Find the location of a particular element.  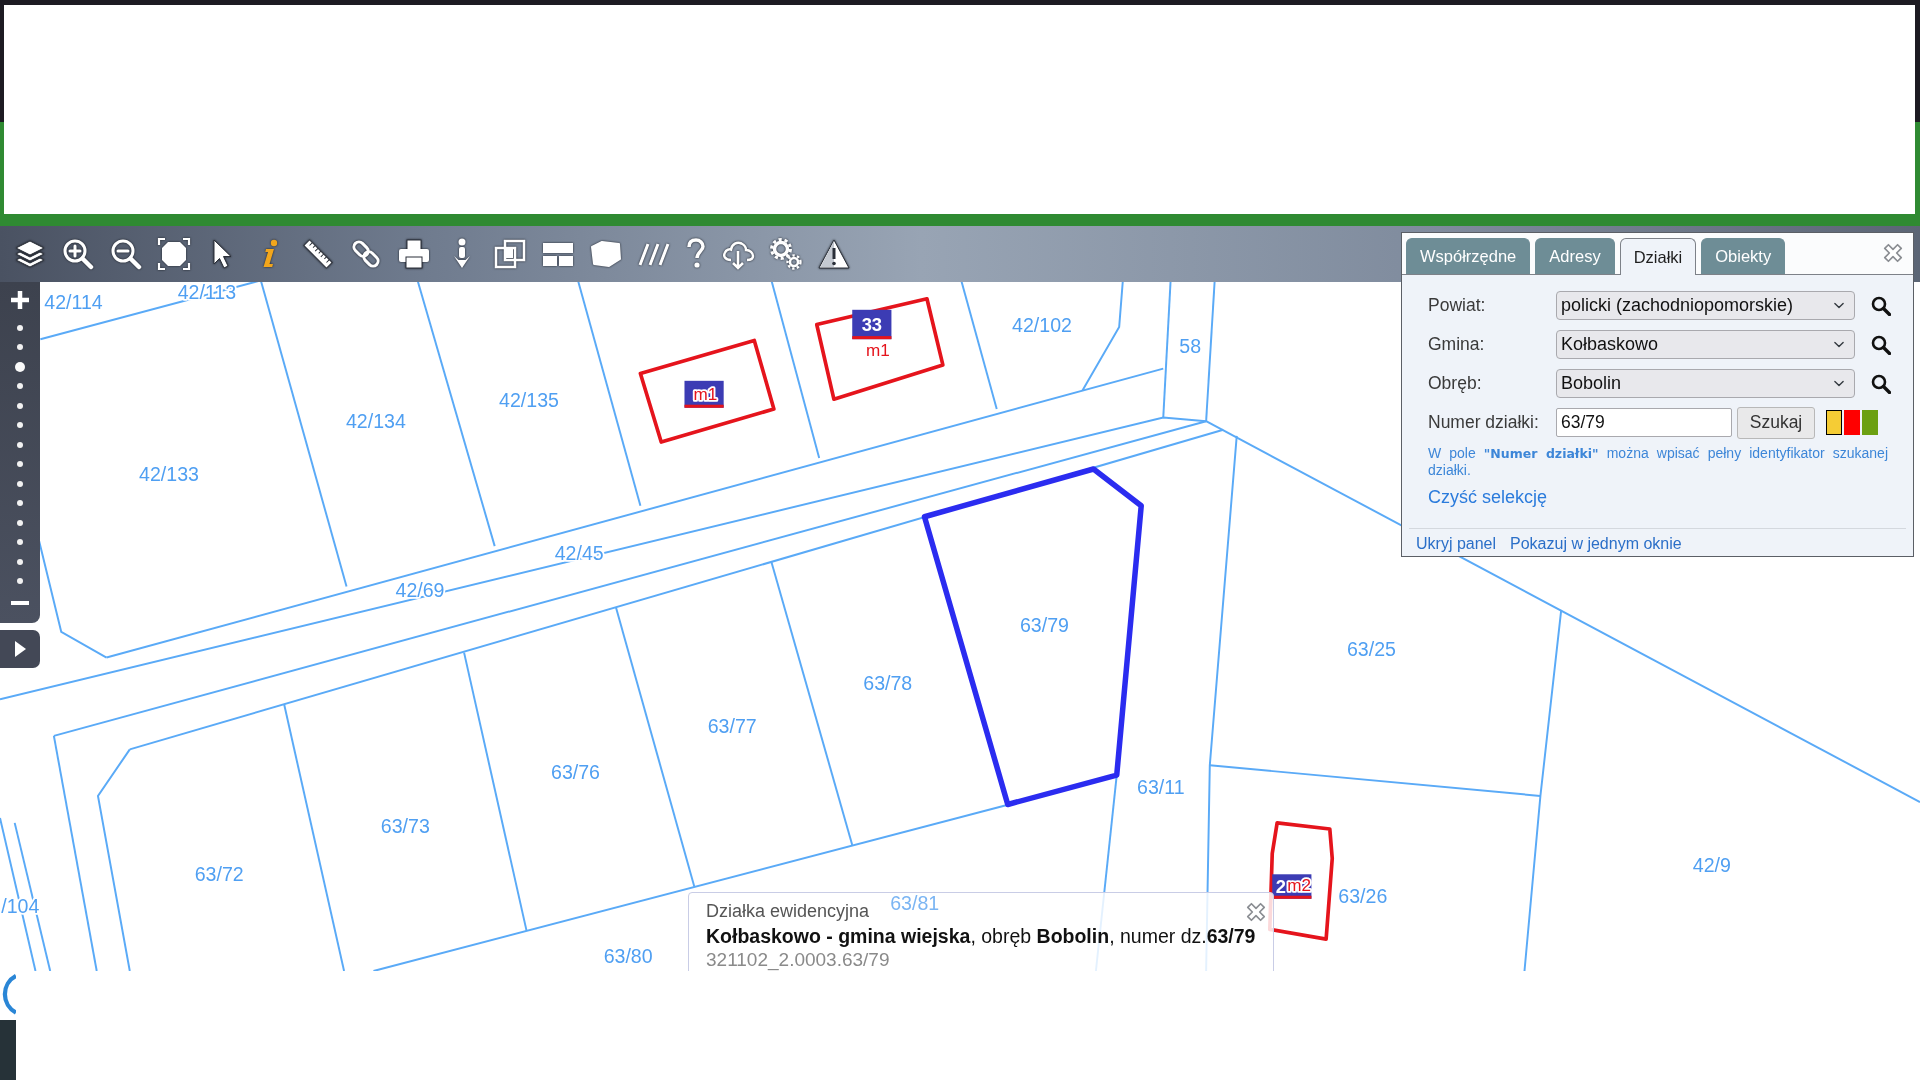

parcel-description: Kołbaskowo - gmina wiejska, obręb Bobolin, numer dz.63/79 is located at coordinates (981, 936).